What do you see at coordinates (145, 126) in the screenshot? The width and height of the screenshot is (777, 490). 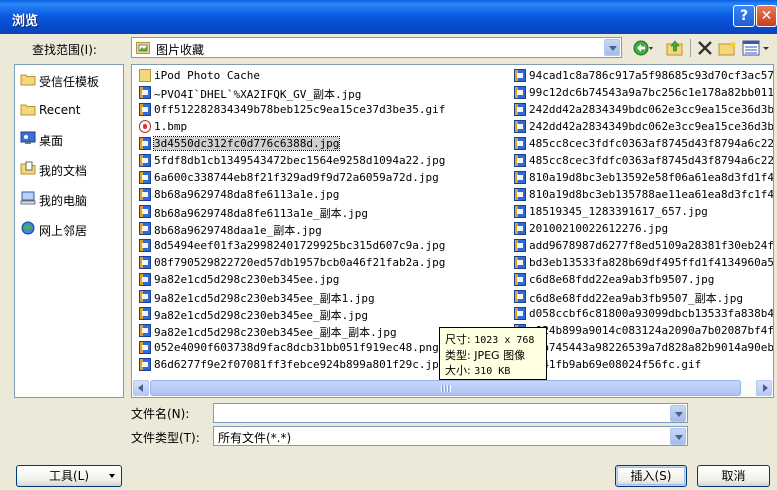 I see `bmp-file-icon` at bounding box center [145, 126].